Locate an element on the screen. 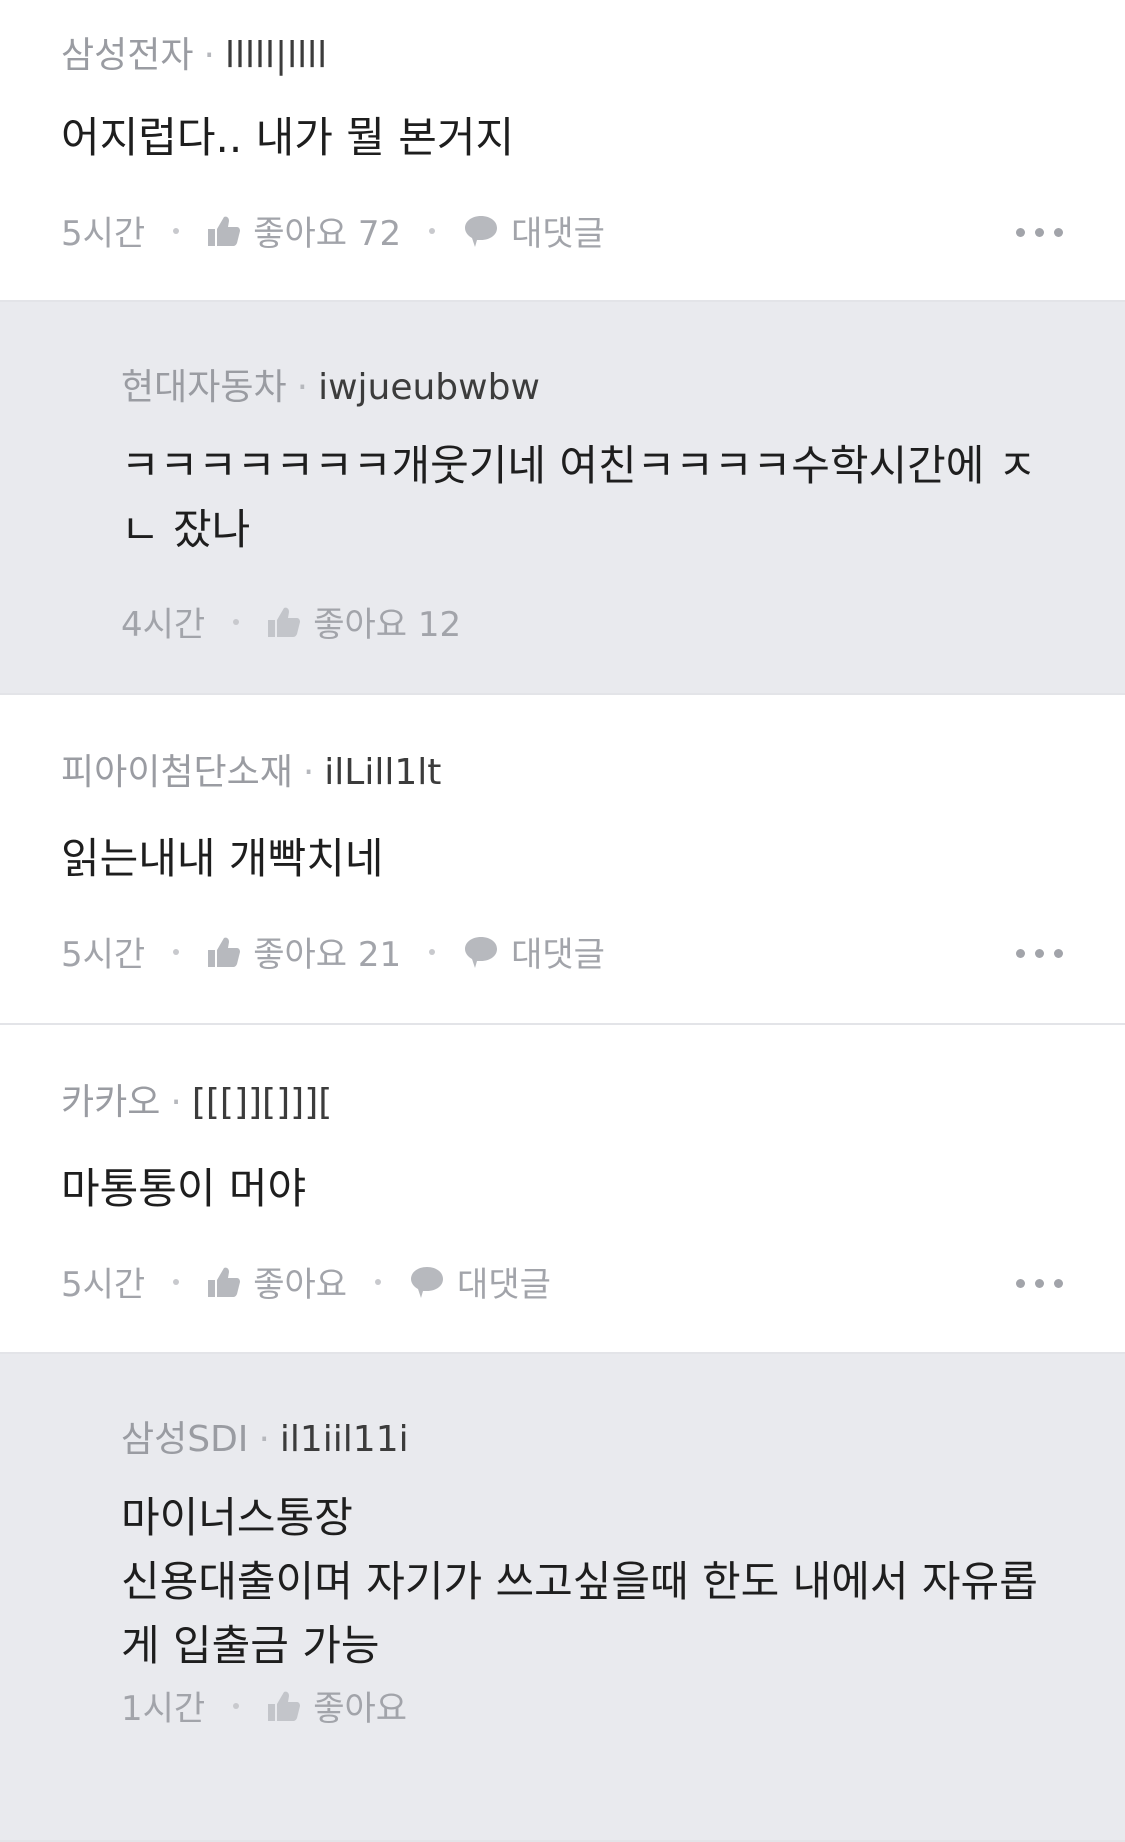  company-name: 삼성SDI is located at coordinates (185, 1439).